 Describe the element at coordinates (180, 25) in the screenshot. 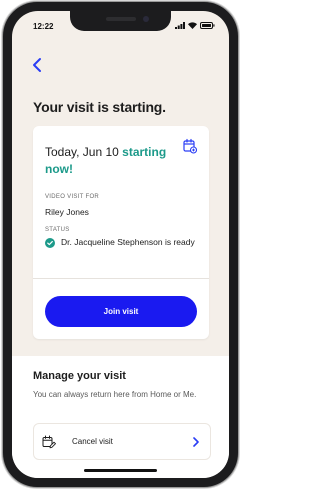

I see `signal-icon` at that location.